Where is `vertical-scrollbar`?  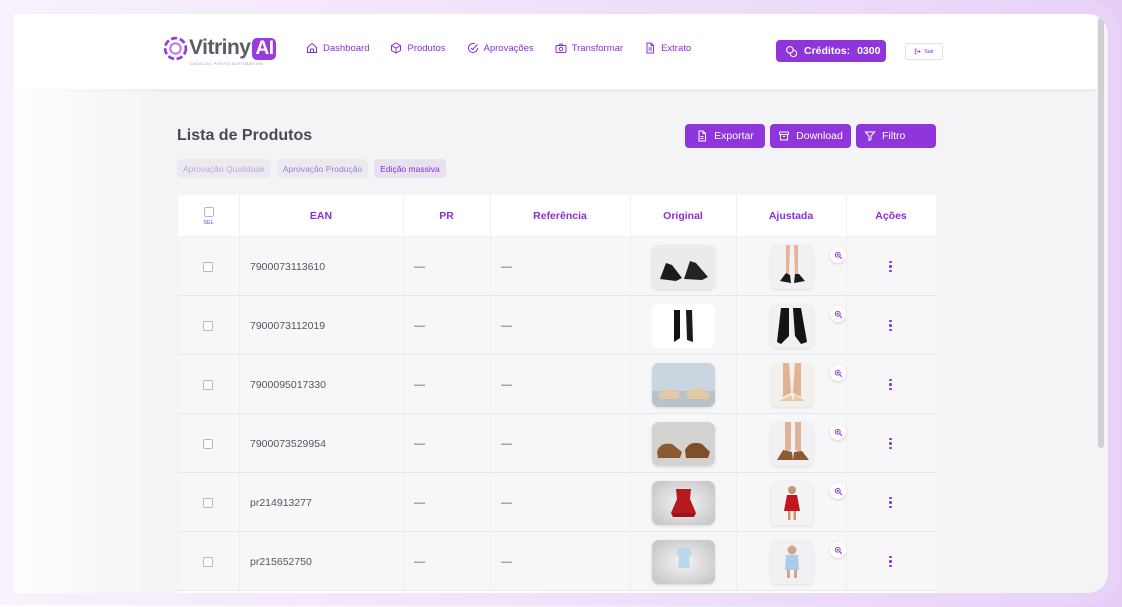
vertical-scrollbar is located at coordinates (1102, 303).